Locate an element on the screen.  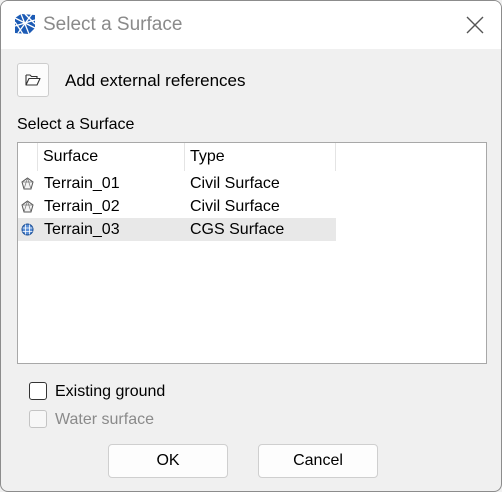
table-row: Terrain_01 Civil Surface is located at coordinates (177, 183).